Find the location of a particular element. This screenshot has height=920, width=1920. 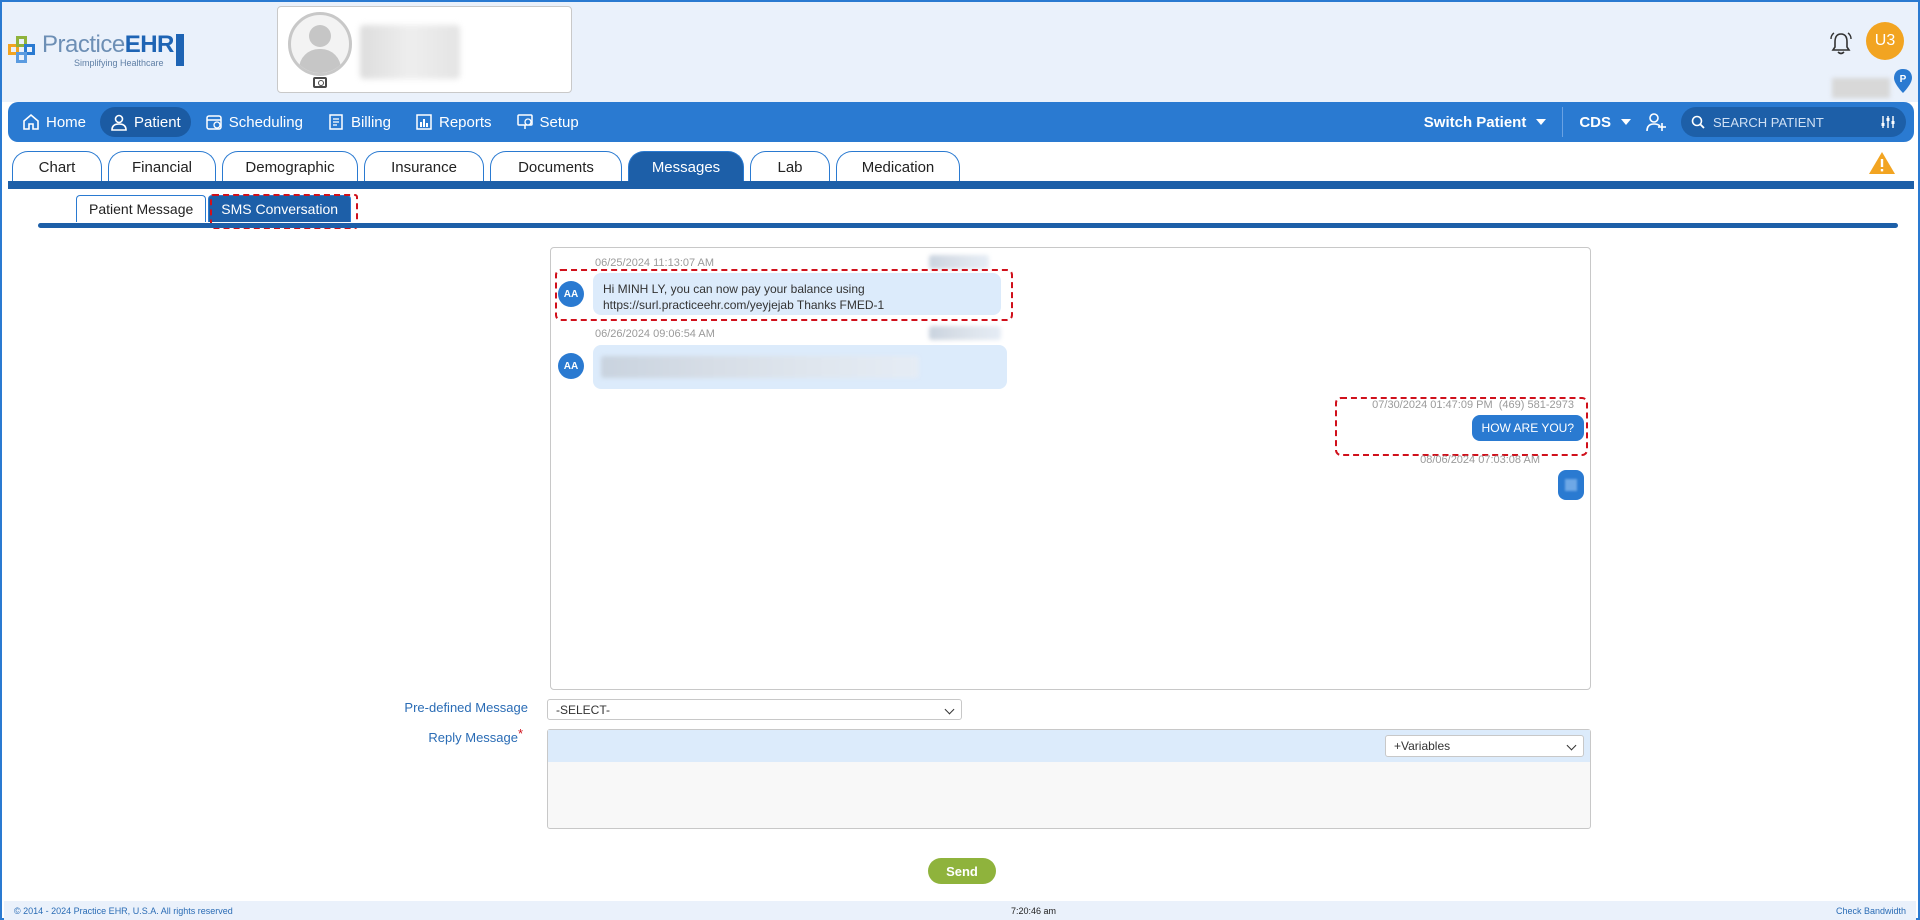

nav-billing: Billing is located at coordinates (359, 122).